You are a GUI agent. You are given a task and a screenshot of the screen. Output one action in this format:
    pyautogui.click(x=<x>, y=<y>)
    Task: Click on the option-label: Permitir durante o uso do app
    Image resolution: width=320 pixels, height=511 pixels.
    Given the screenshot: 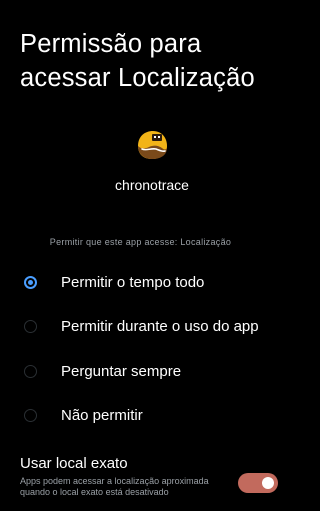 What is the action you would take?
    pyautogui.click(x=160, y=326)
    